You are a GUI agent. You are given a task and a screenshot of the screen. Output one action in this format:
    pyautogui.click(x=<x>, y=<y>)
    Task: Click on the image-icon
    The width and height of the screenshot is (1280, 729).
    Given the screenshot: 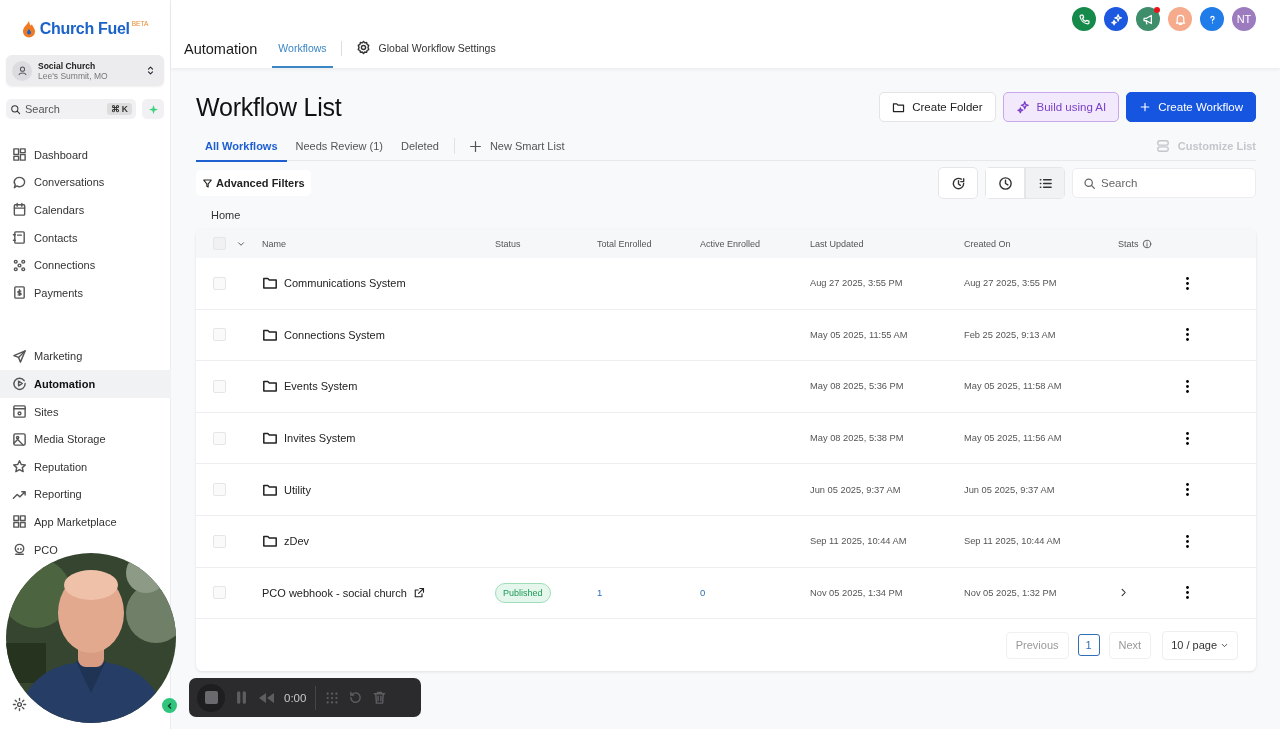 What is the action you would take?
    pyautogui.click(x=19, y=439)
    